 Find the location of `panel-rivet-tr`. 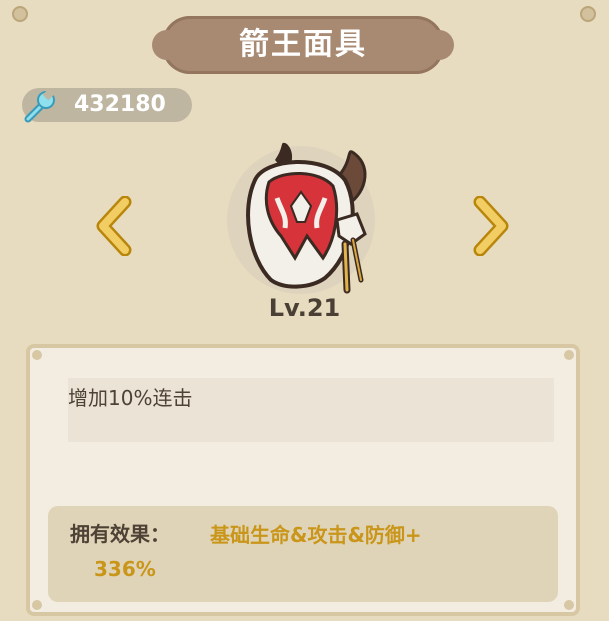

panel-rivet-tr is located at coordinates (569, 355).